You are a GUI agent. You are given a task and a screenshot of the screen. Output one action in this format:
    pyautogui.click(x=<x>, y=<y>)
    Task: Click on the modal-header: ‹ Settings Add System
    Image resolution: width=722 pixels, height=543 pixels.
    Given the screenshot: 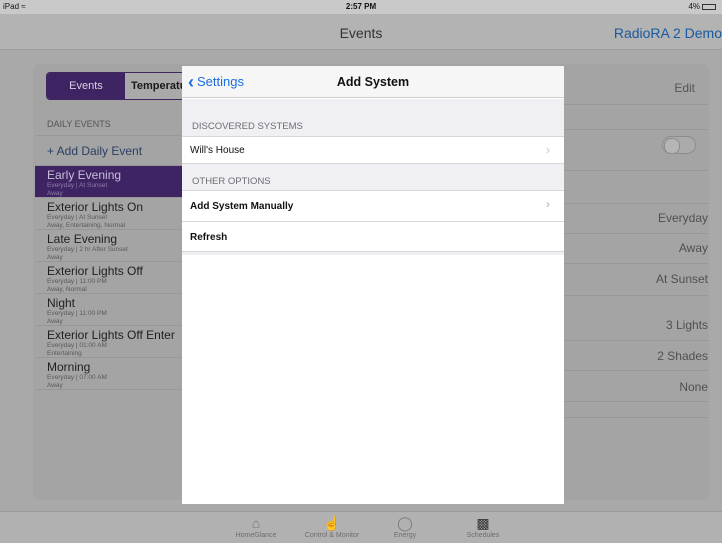 What is the action you would take?
    pyautogui.click(x=373, y=82)
    